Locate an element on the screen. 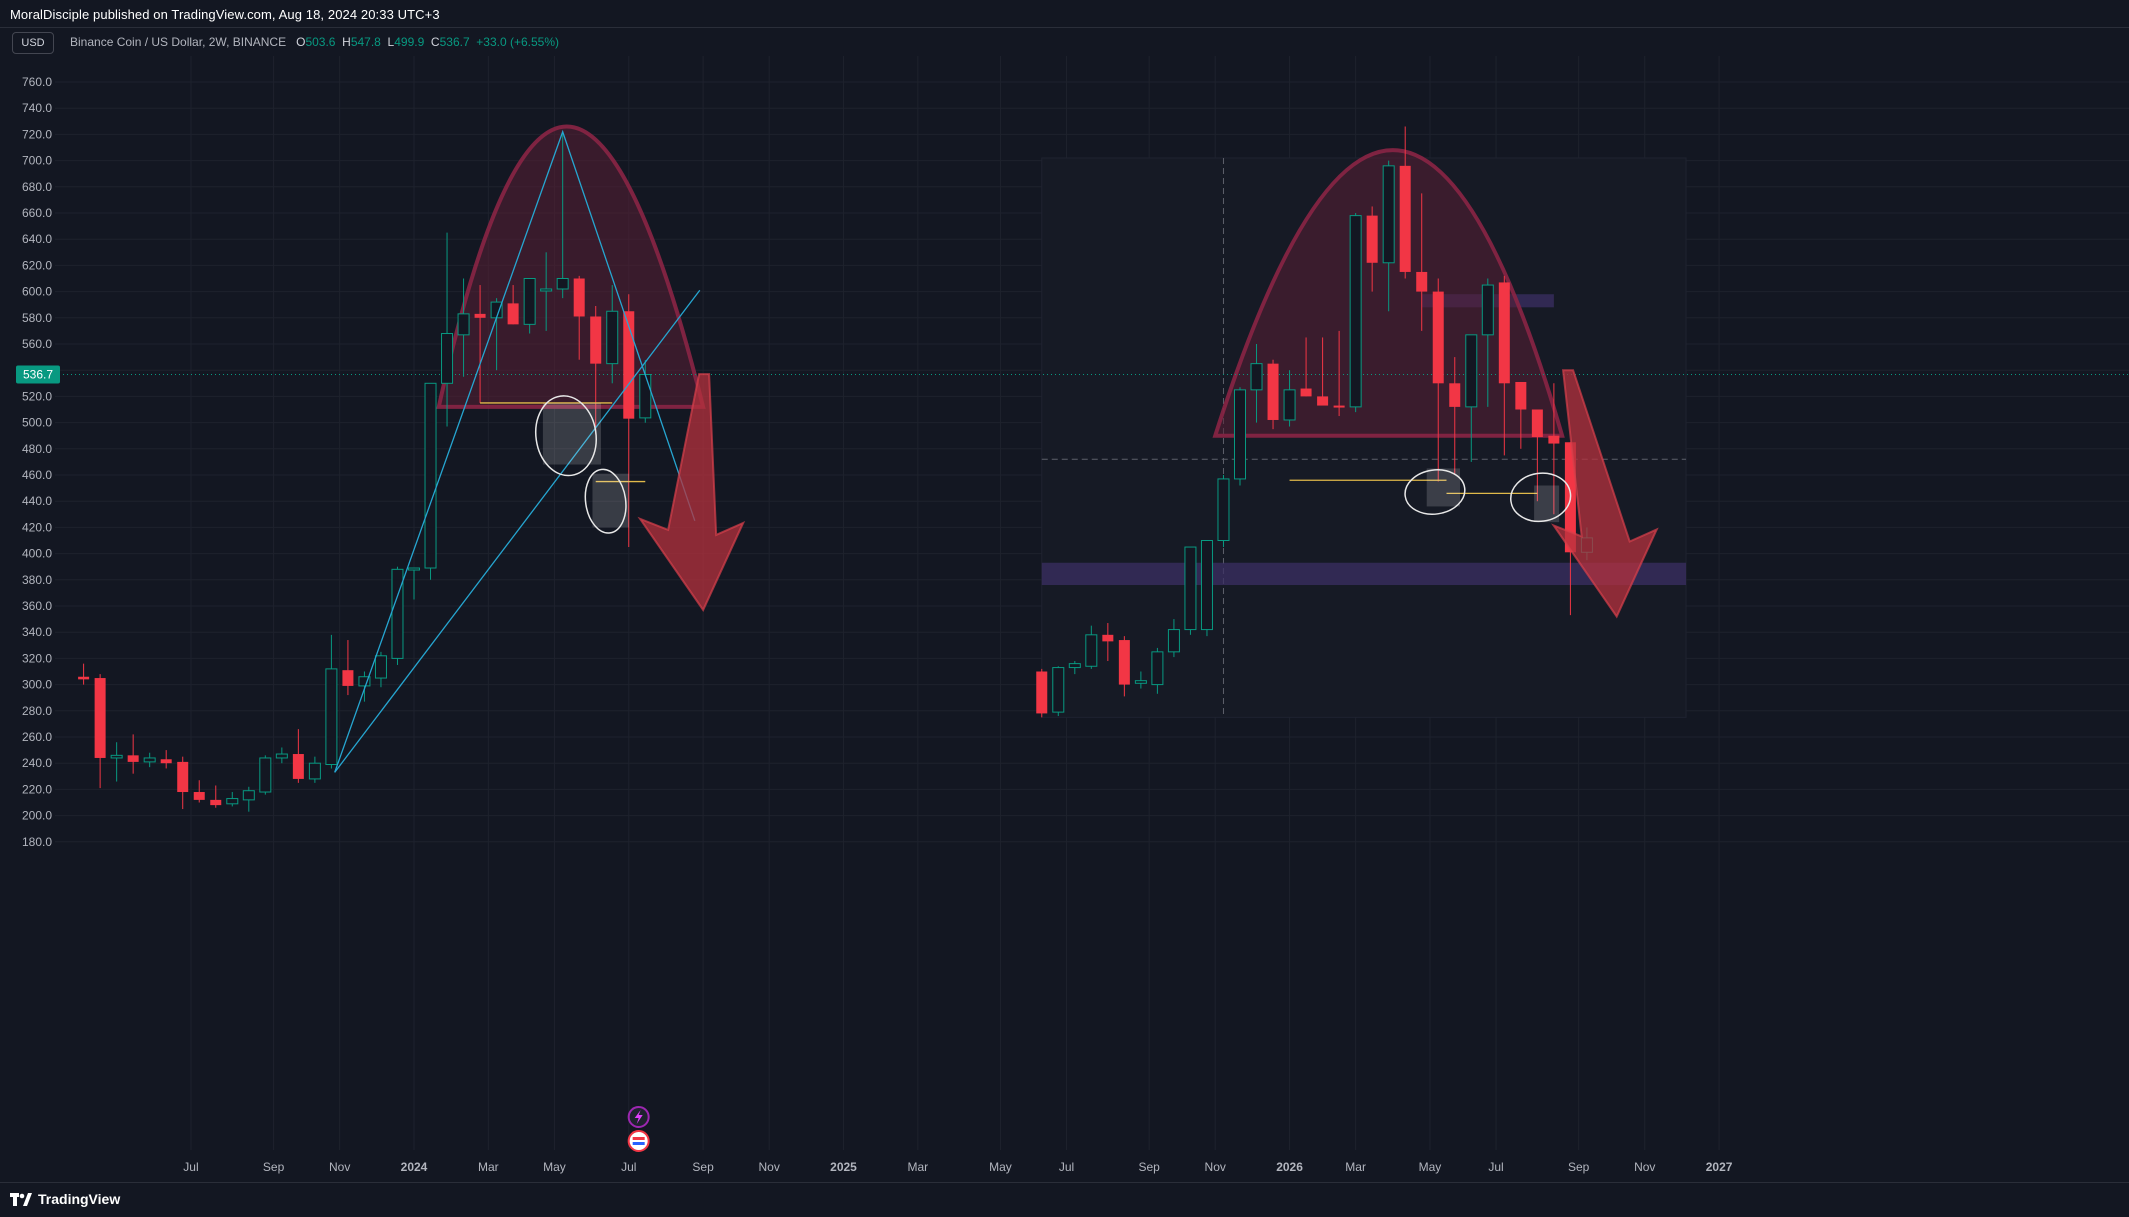 Image resolution: width=2129 pixels, height=1217 pixels. y-tick-label: 220.0 is located at coordinates (37, 789).